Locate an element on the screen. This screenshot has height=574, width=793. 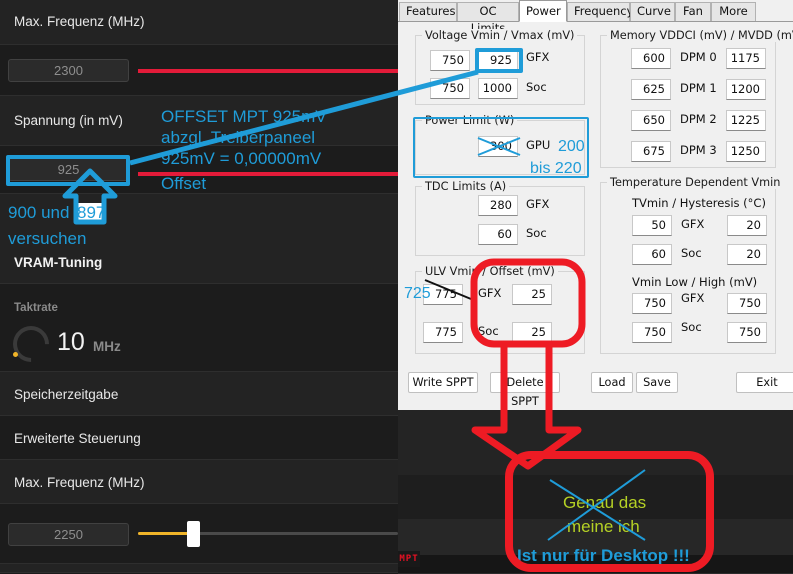
annotation-box-voltage-input is located at coordinates (68, 170).